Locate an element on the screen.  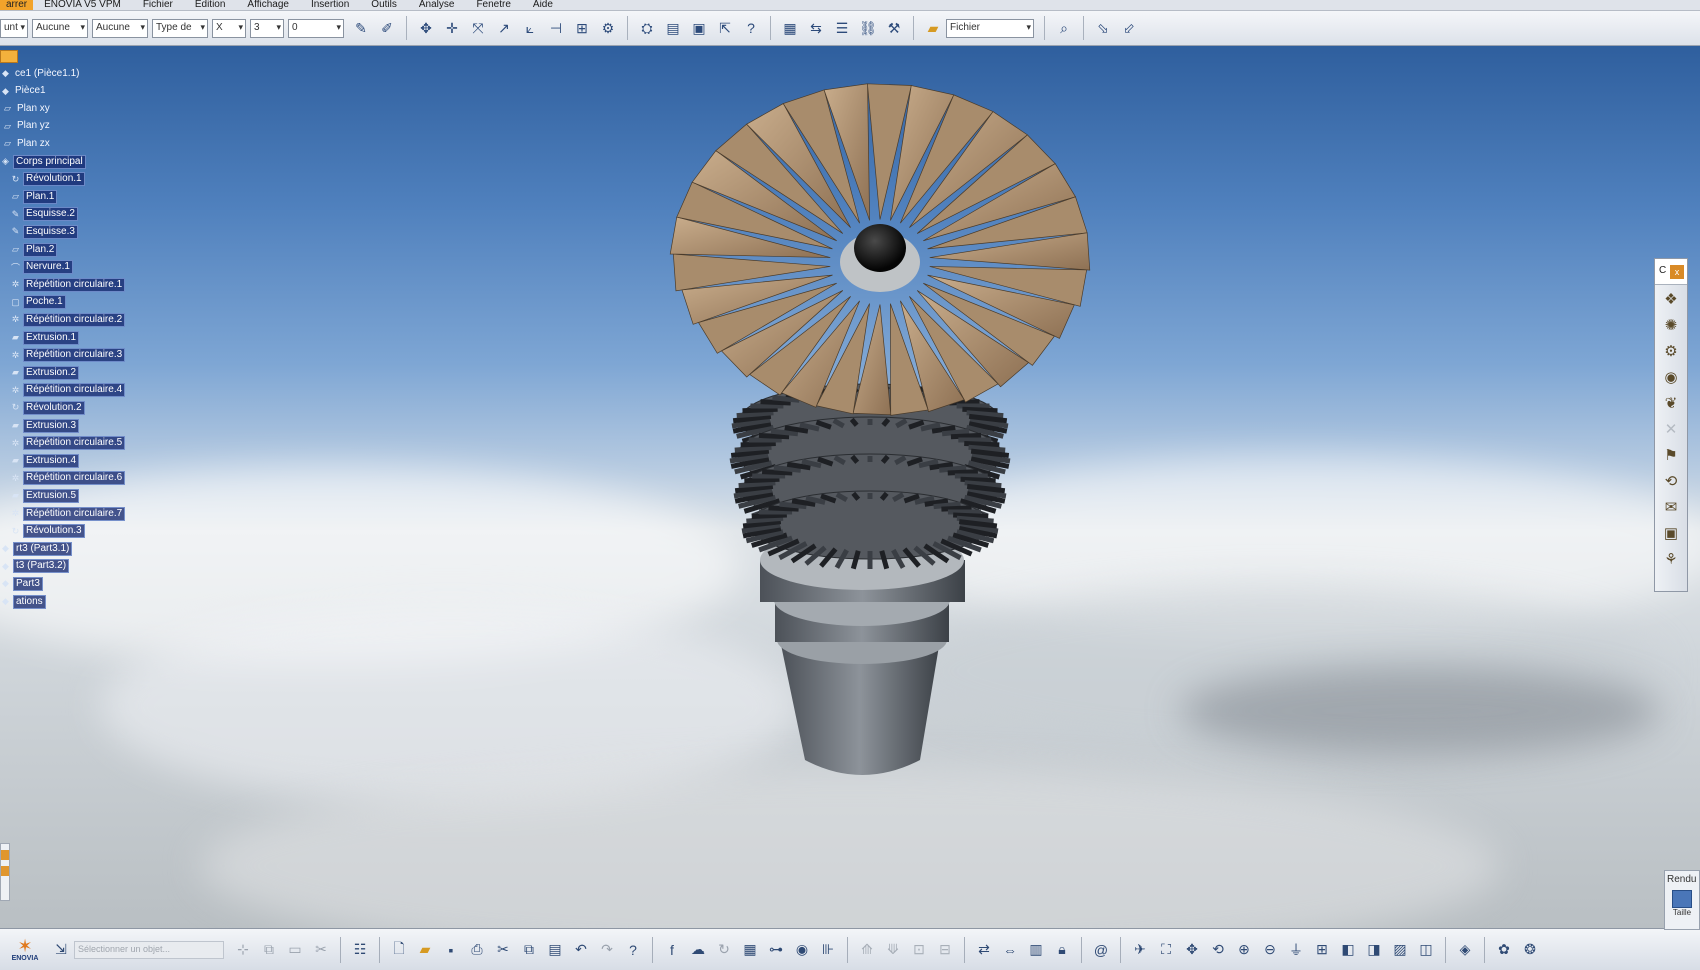
open-folder-icon: ▰ is located at coordinates (425, 950).